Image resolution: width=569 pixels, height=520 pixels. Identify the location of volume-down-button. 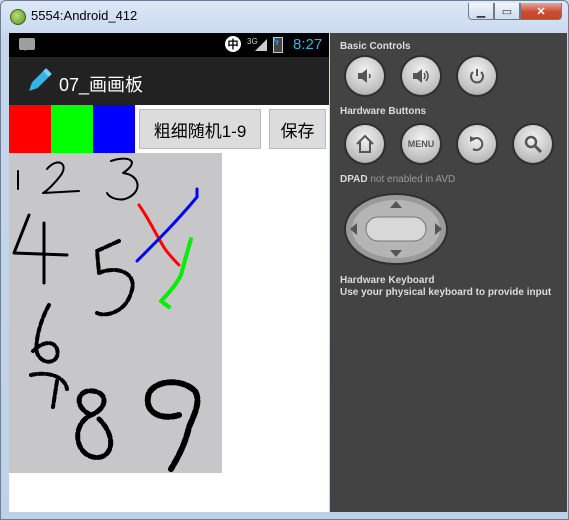
(365, 76).